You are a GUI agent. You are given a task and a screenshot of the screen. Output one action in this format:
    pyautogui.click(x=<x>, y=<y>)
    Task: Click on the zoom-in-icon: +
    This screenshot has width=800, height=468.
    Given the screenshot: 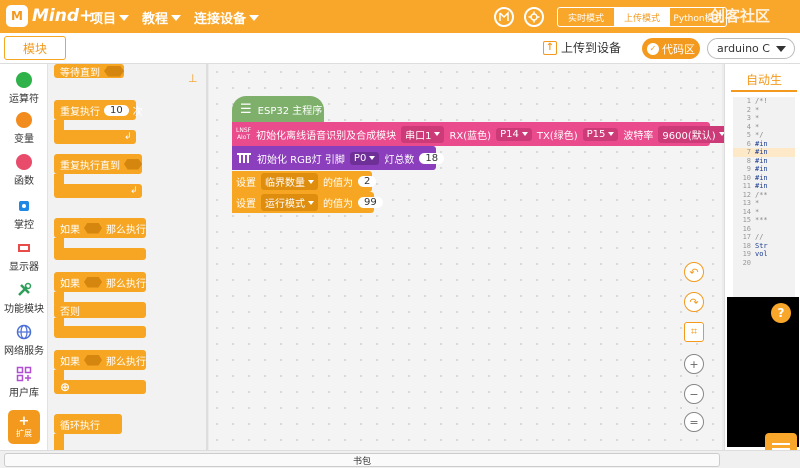 What is the action you would take?
    pyautogui.click(x=694, y=364)
    